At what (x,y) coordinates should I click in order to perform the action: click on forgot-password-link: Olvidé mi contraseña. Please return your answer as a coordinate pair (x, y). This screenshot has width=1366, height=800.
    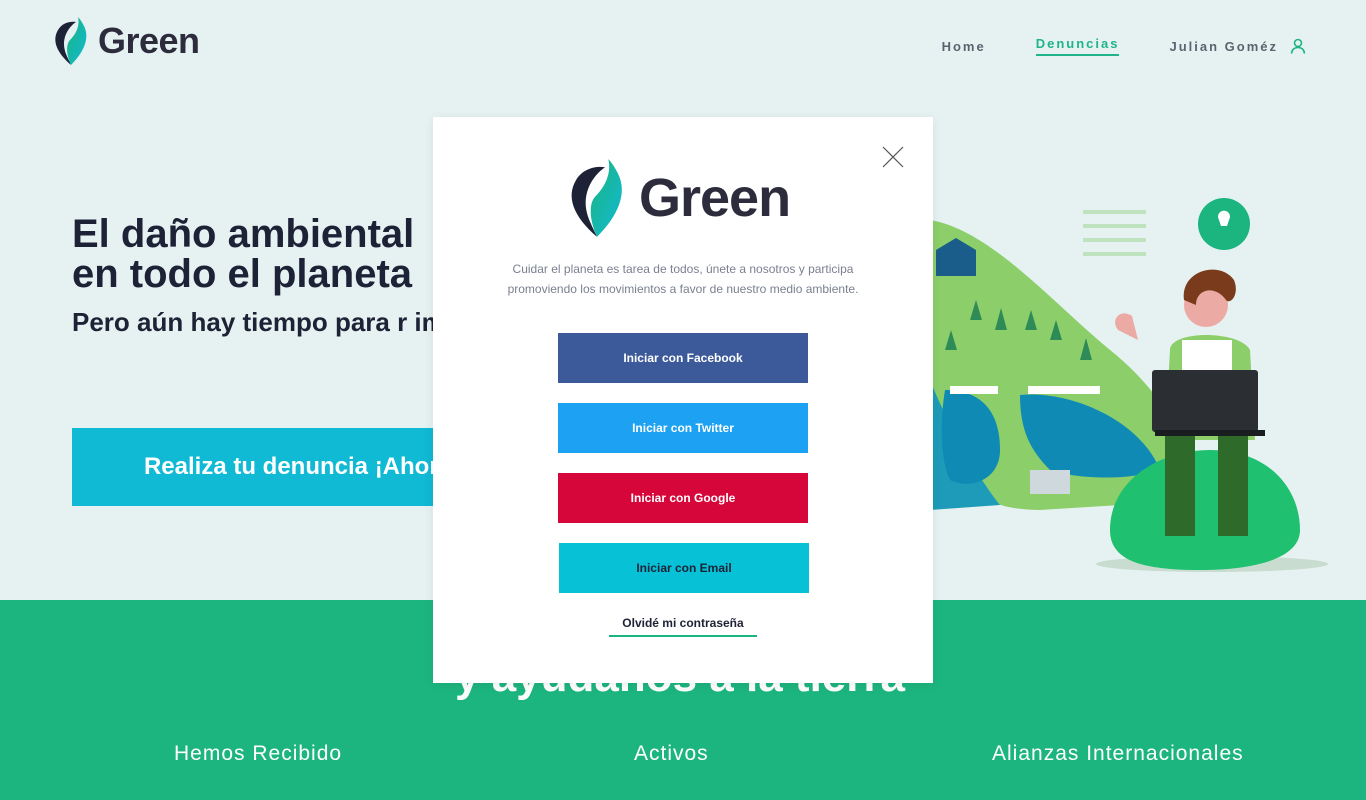
    Looking at the image, I should click on (683, 626).